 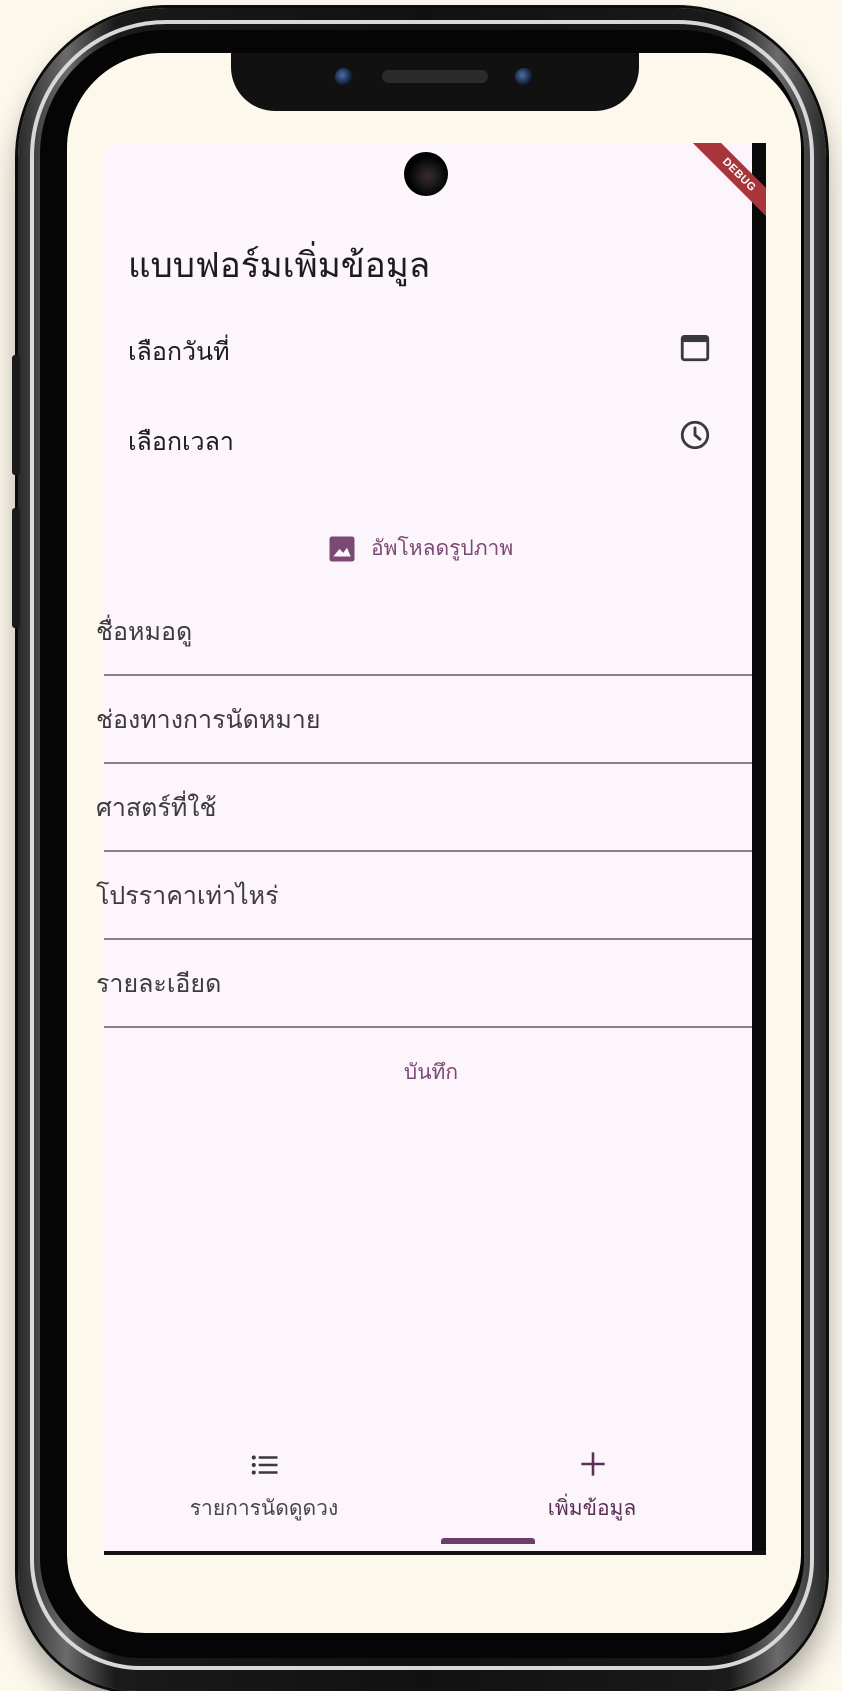 What do you see at coordinates (424, 897) in the screenshot?
I see `price-field: โปรราคาเท่าไหร่` at bounding box center [424, 897].